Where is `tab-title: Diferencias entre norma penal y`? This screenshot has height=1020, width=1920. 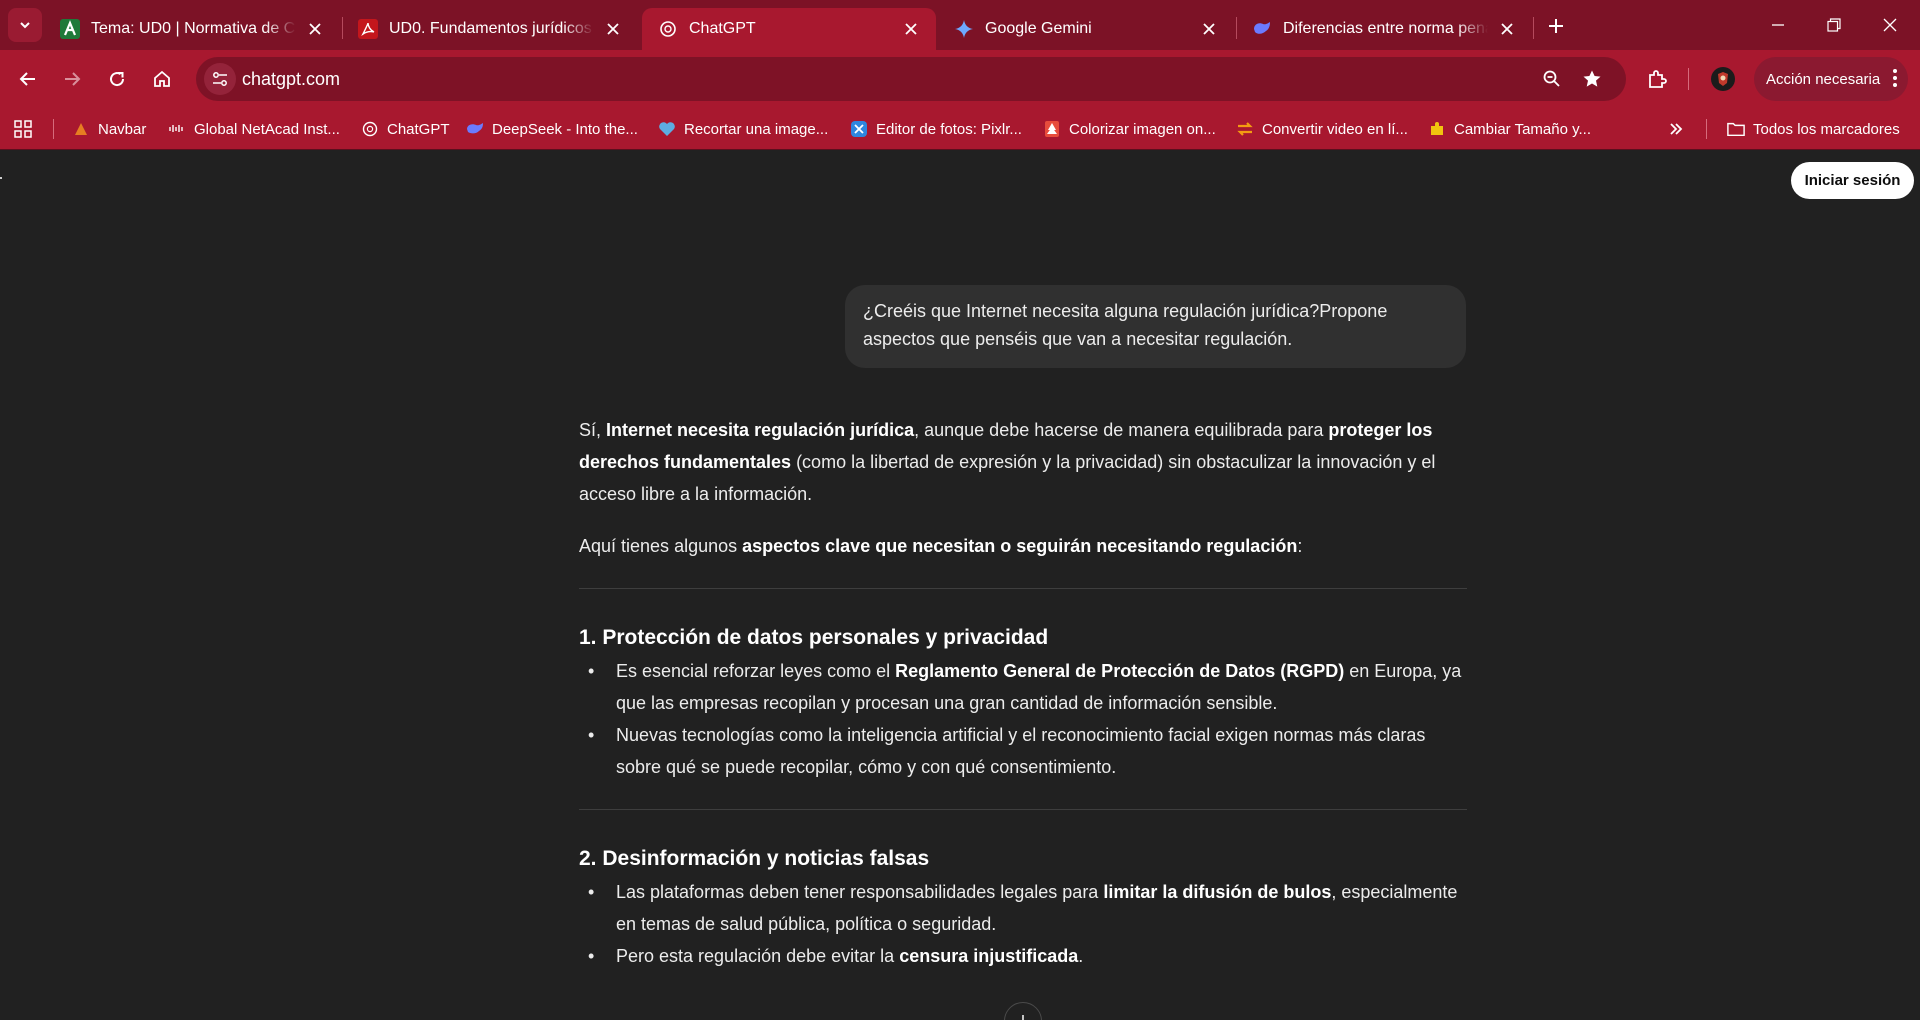
tab-title: Diferencias entre norma penal y is located at coordinates (1385, 28).